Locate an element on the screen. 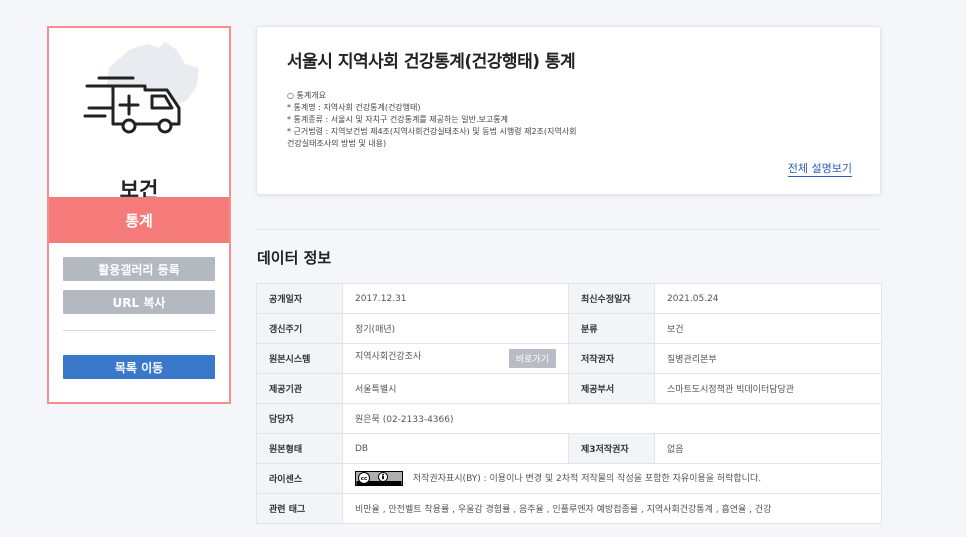 Image resolution: width=966 pixels, height=537 pixels. department-label: 제공부서 is located at coordinates (611, 388).